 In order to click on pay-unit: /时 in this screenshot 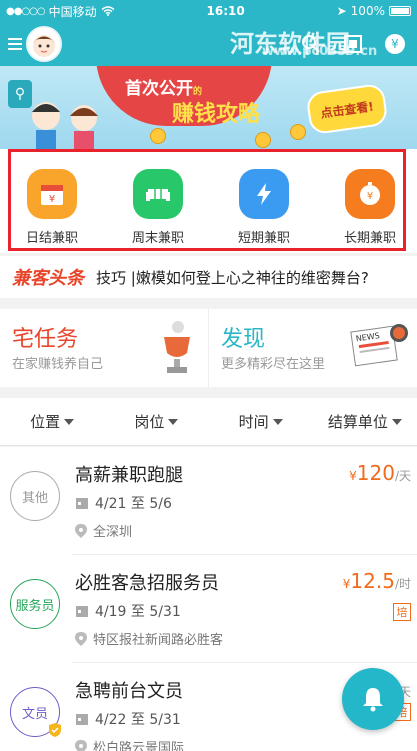, I will do `click(402, 584)`.